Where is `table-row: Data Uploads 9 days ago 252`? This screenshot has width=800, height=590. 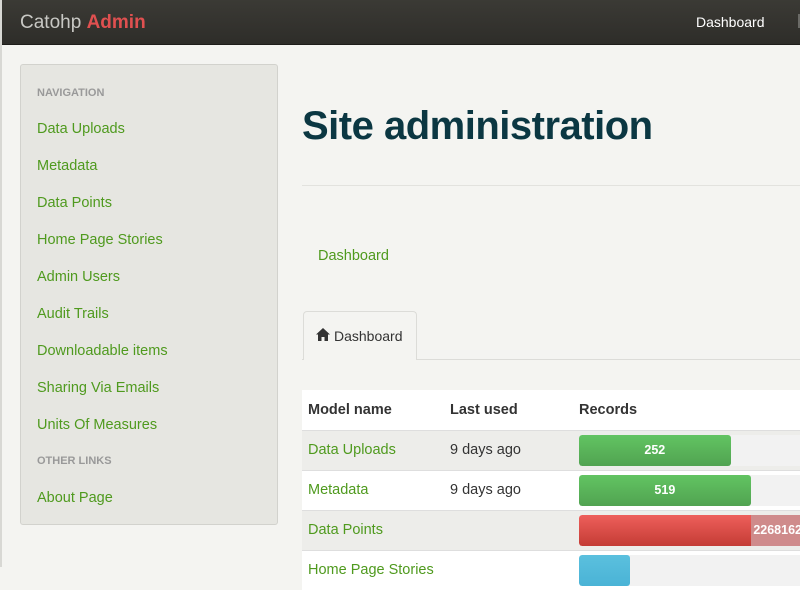 table-row: Data Uploads 9 days ago 252 is located at coordinates (551, 450).